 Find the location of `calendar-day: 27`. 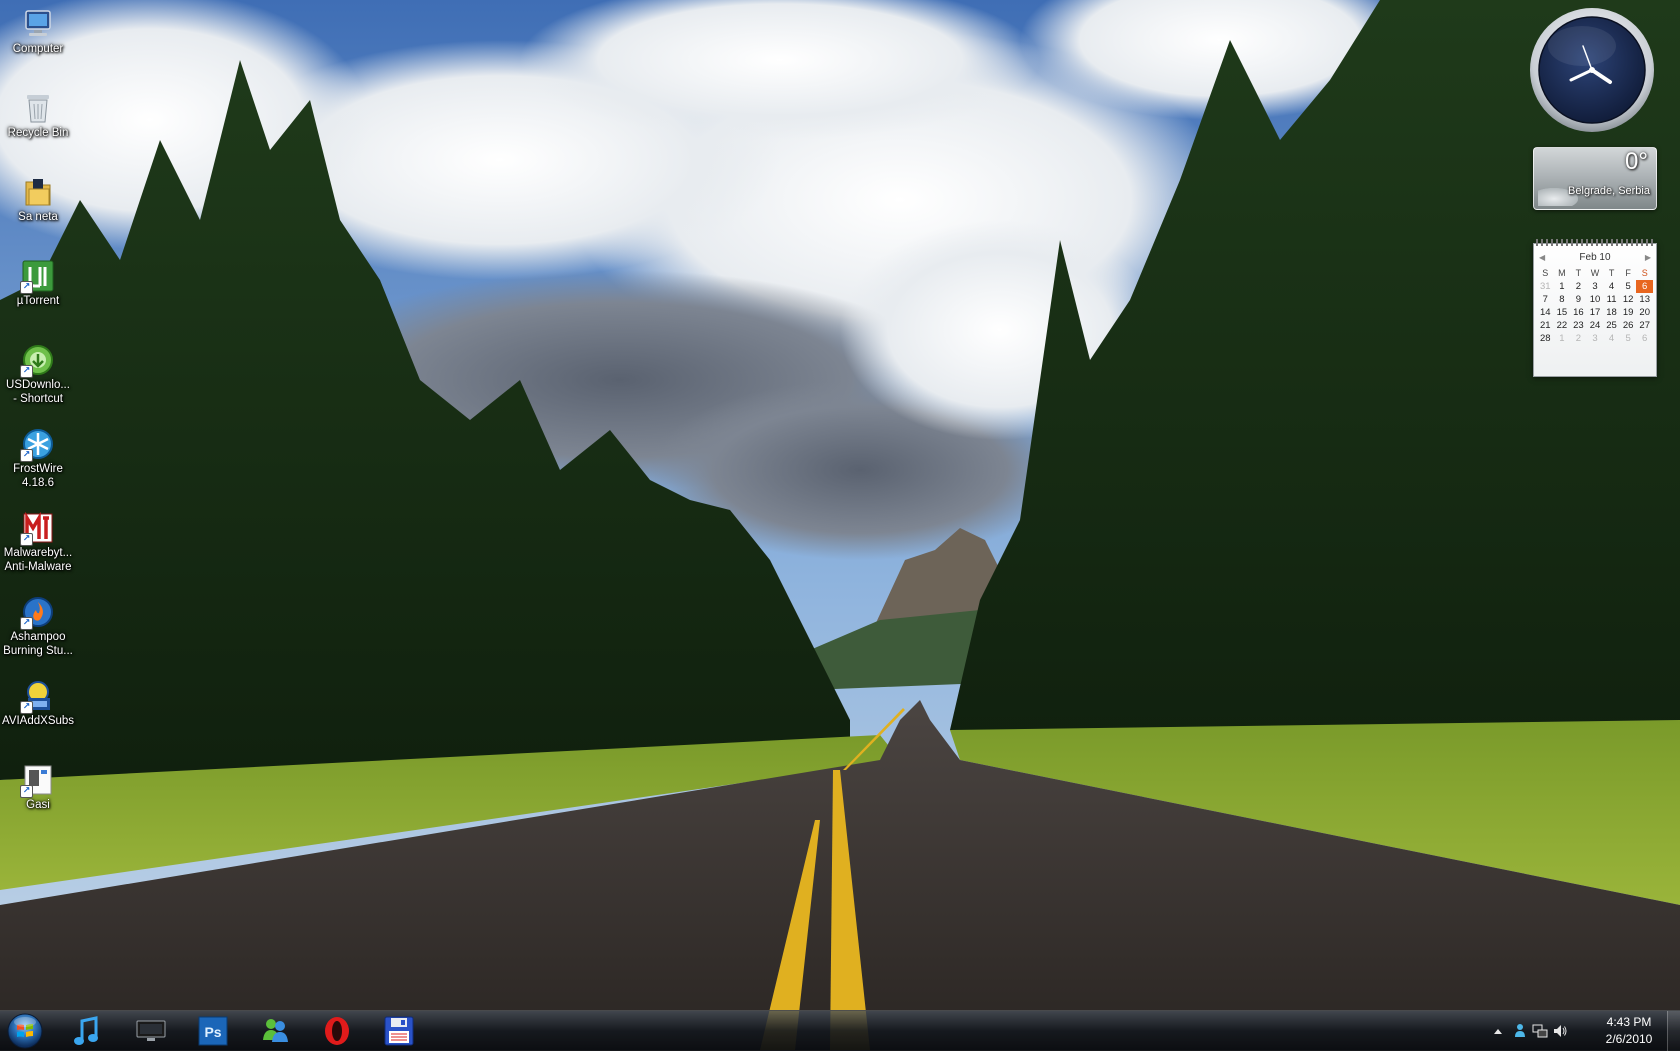

calendar-day: 27 is located at coordinates (1644, 325).